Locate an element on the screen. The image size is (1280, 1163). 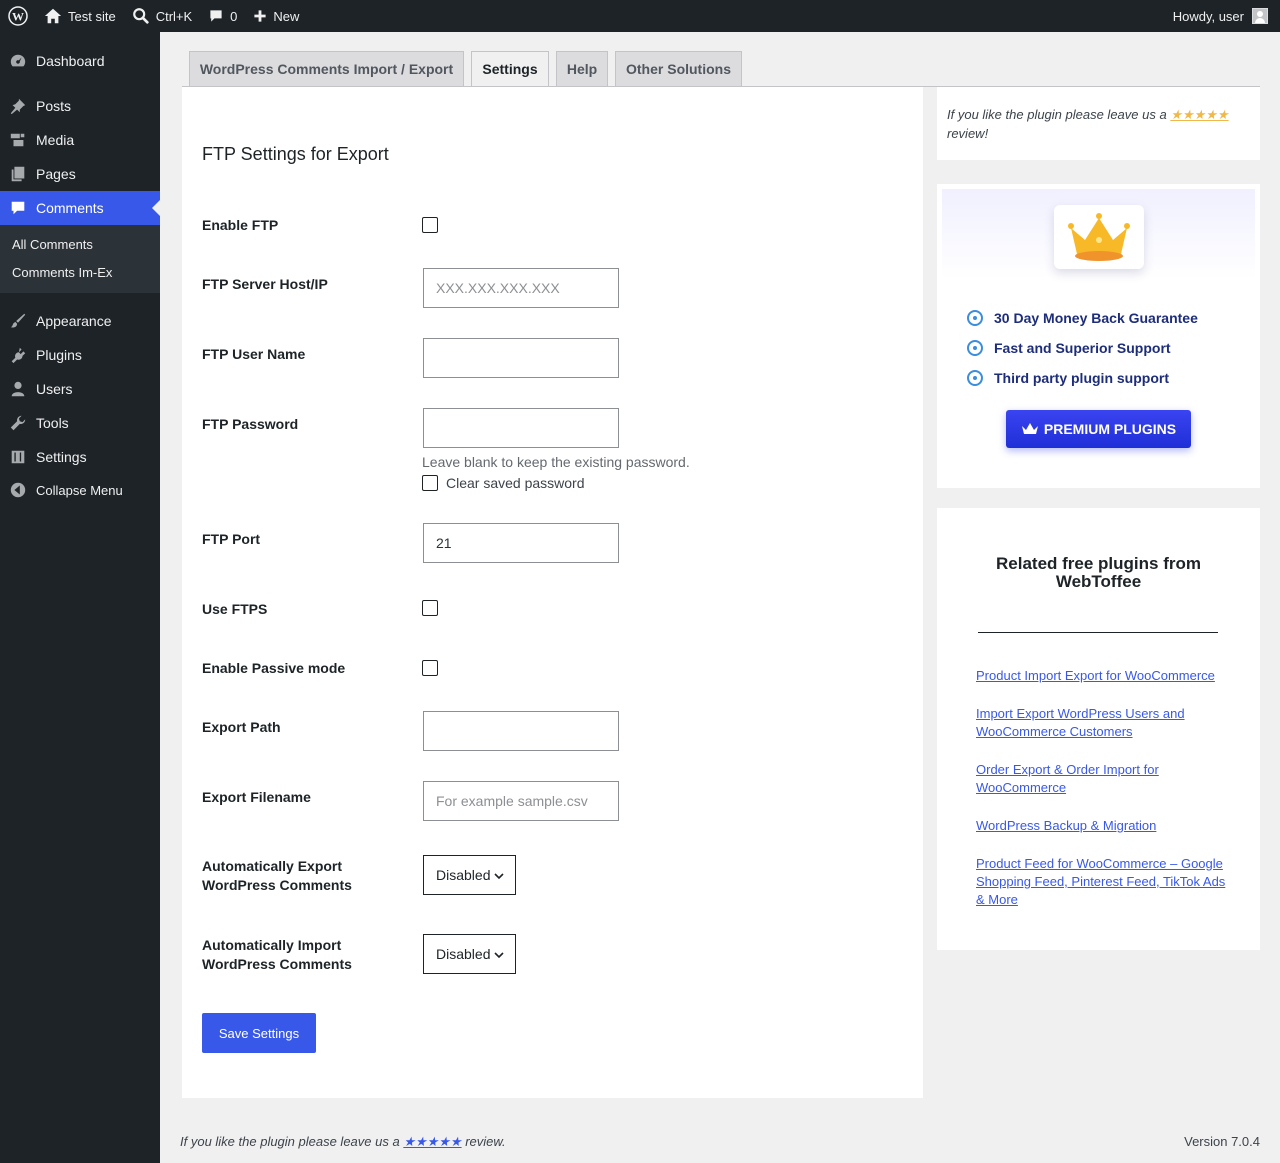
submenu-comments-im-ex: Comments Im-Ex is located at coordinates (62, 272).